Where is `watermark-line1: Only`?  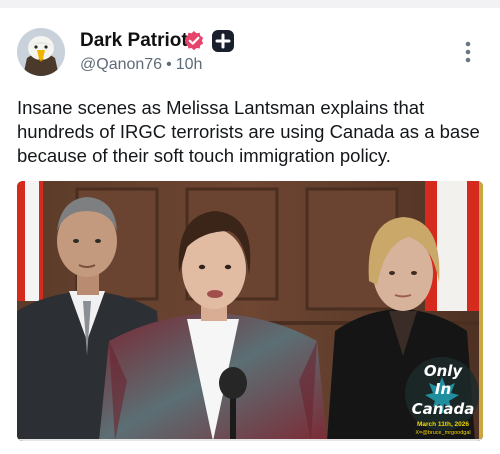
watermark-line1: Only is located at coordinates (444, 371).